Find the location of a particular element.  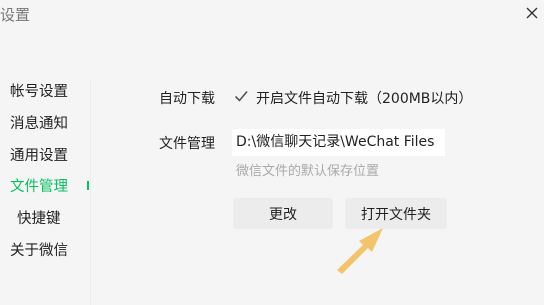

change-button: 更改 is located at coordinates (283, 213).